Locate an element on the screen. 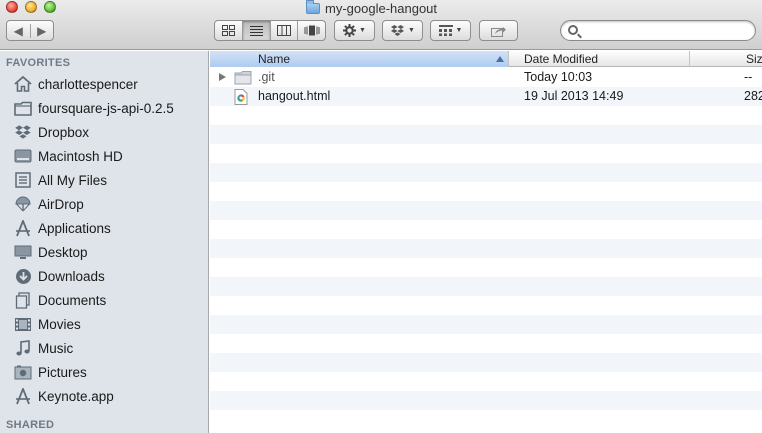 This screenshot has height=433, width=762. sidebar-item-home: charlottespencer is located at coordinates (104, 84).